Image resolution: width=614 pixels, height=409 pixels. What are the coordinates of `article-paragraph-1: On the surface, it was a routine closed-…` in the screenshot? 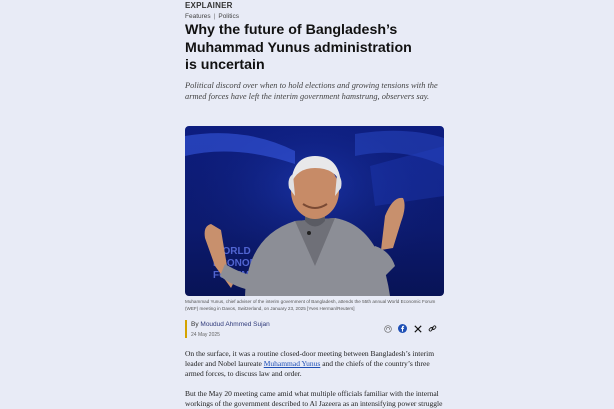 It's located at (316, 364).